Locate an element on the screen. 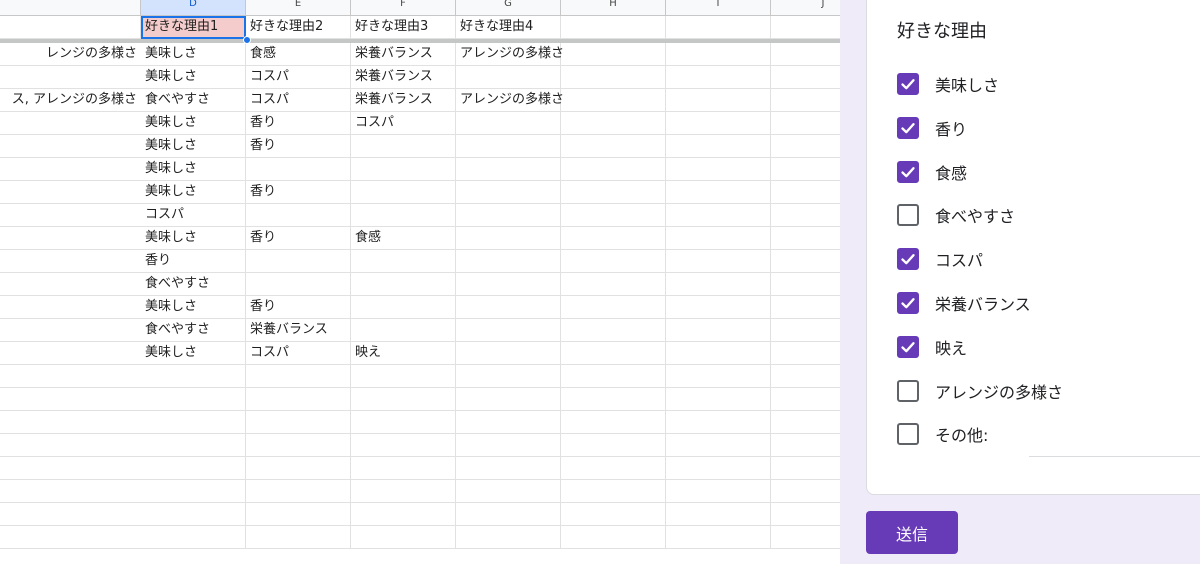 This screenshot has width=1200, height=564. table-cell: アレンジの多様さ is located at coordinates (510, 100).